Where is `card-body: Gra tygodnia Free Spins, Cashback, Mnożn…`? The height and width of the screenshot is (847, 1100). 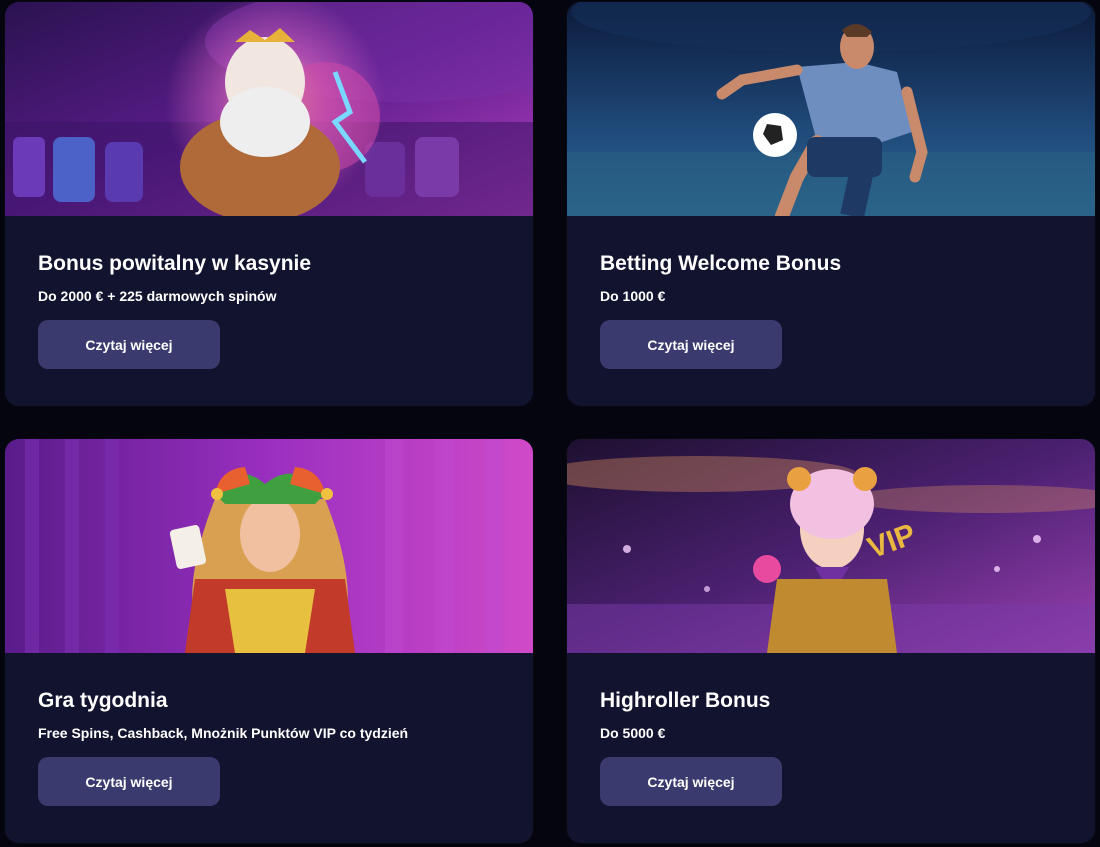
card-body: Gra tygodnia Free Spins, Cashback, Mnożn… is located at coordinates (275, 714).